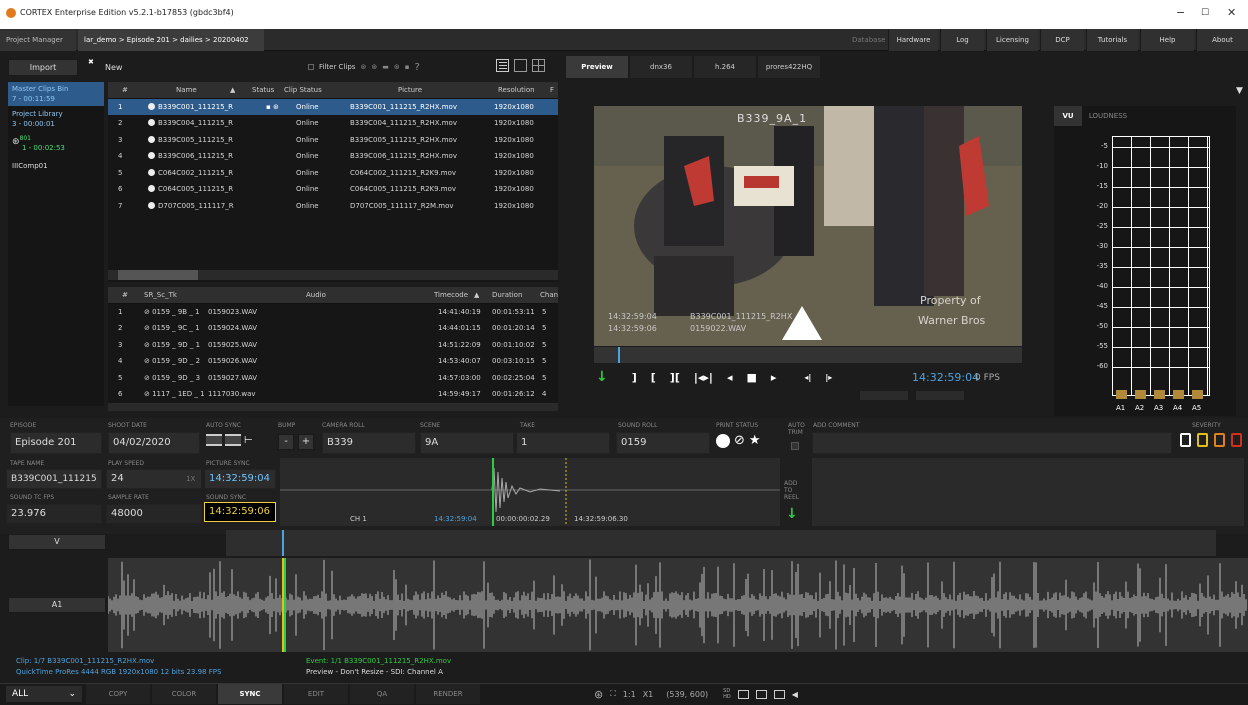  What do you see at coordinates (552, 90) in the screenshot?
I see `col-f: F` at bounding box center [552, 90].